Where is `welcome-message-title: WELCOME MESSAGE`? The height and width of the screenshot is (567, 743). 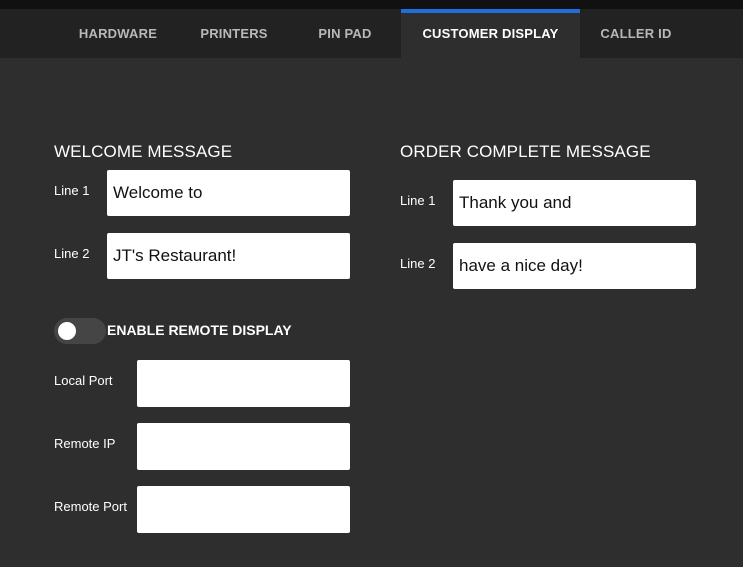
welcome-message-title: WELCOME MESSAGE is located at coordinates (143, 151).